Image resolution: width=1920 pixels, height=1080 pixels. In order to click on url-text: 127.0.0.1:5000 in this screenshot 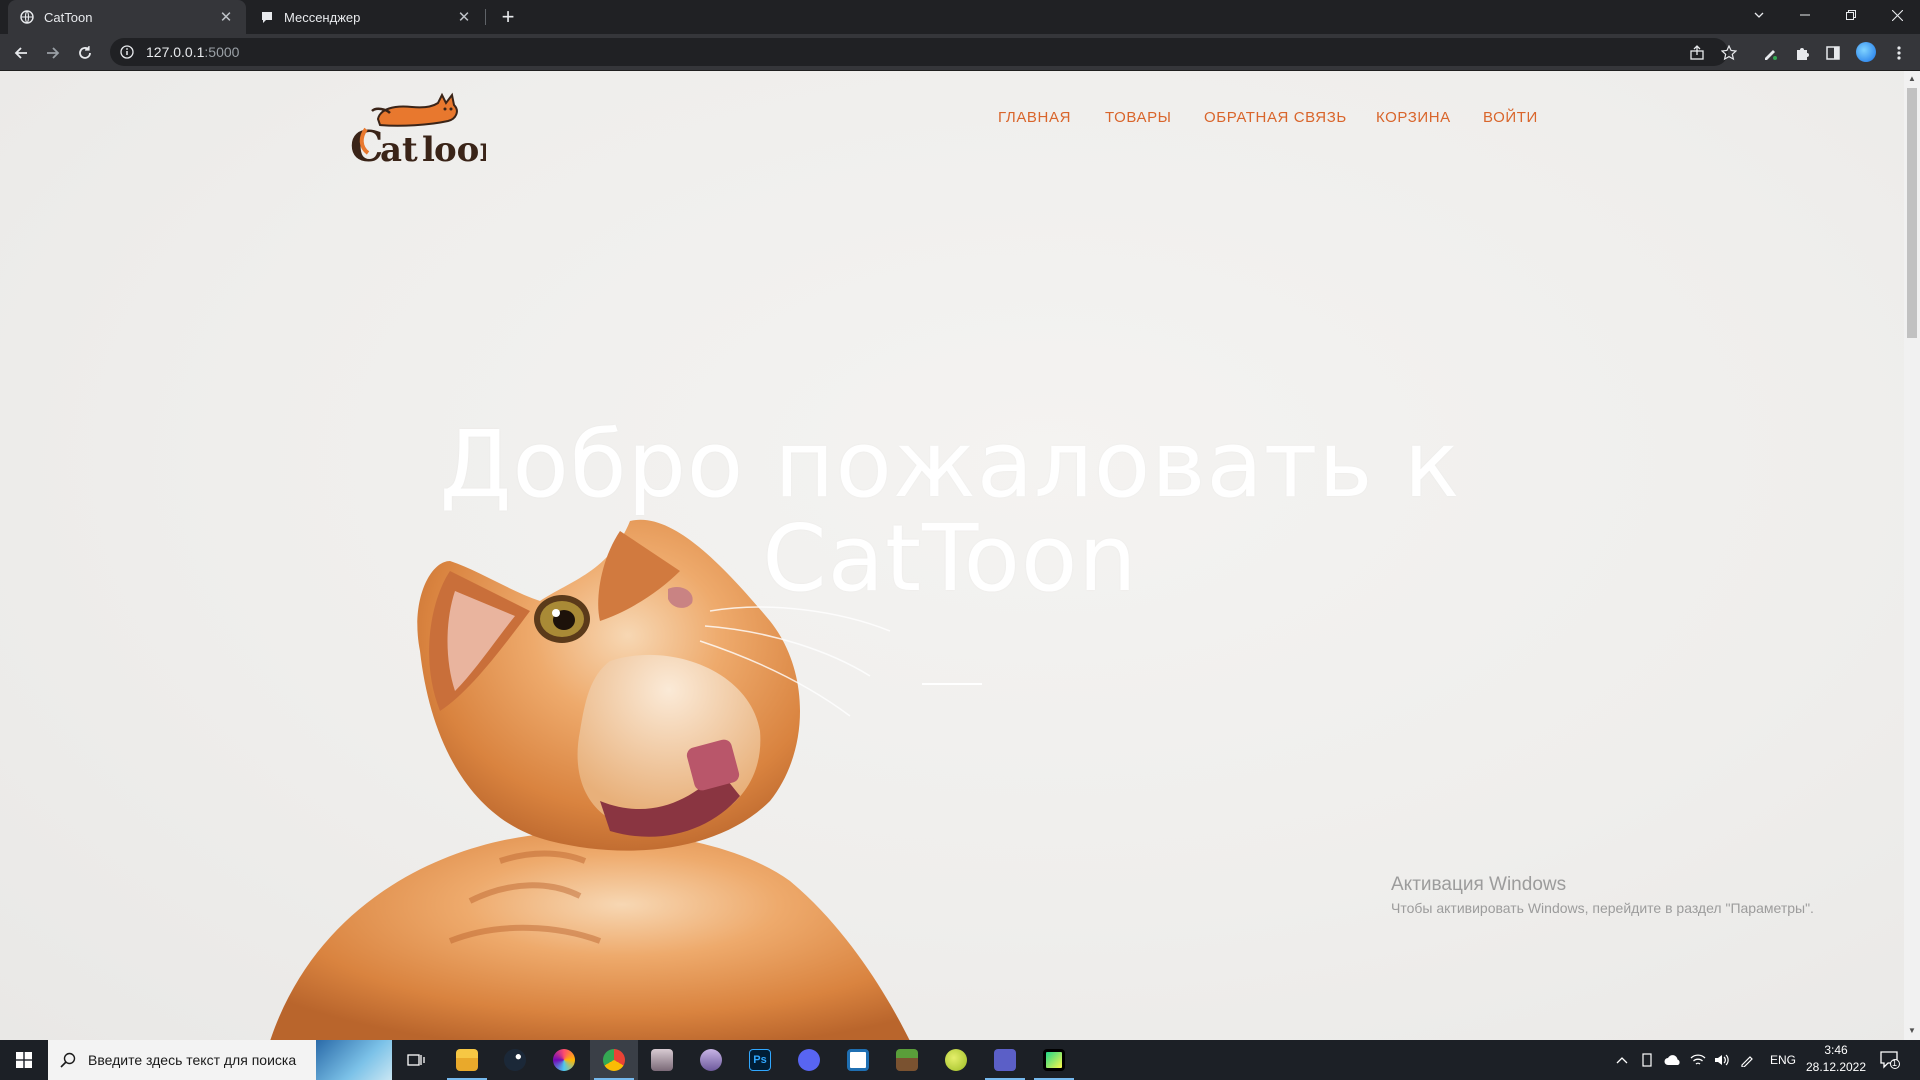, I will do `click(193, 52)`.